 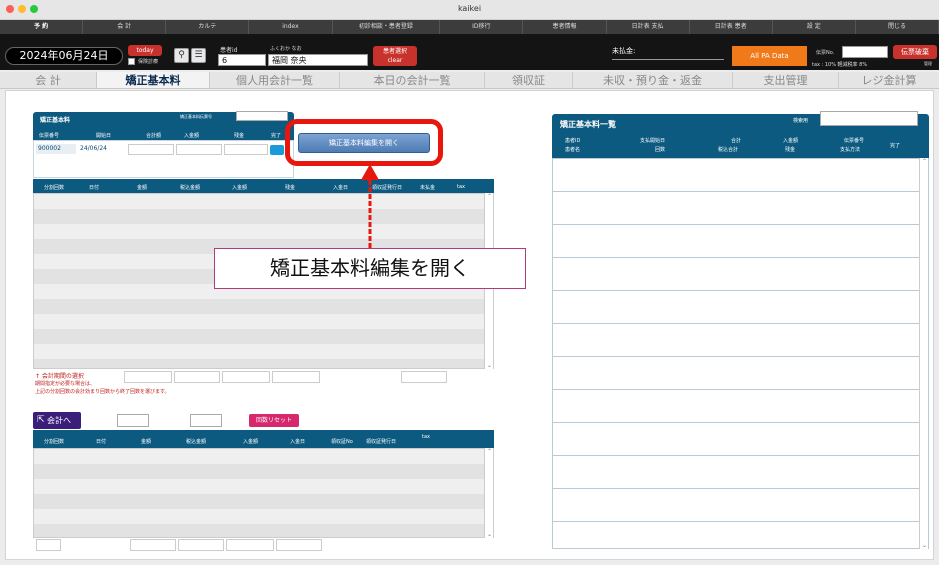 I want to click on admin-label: 管理, so click(x=928, y=63).